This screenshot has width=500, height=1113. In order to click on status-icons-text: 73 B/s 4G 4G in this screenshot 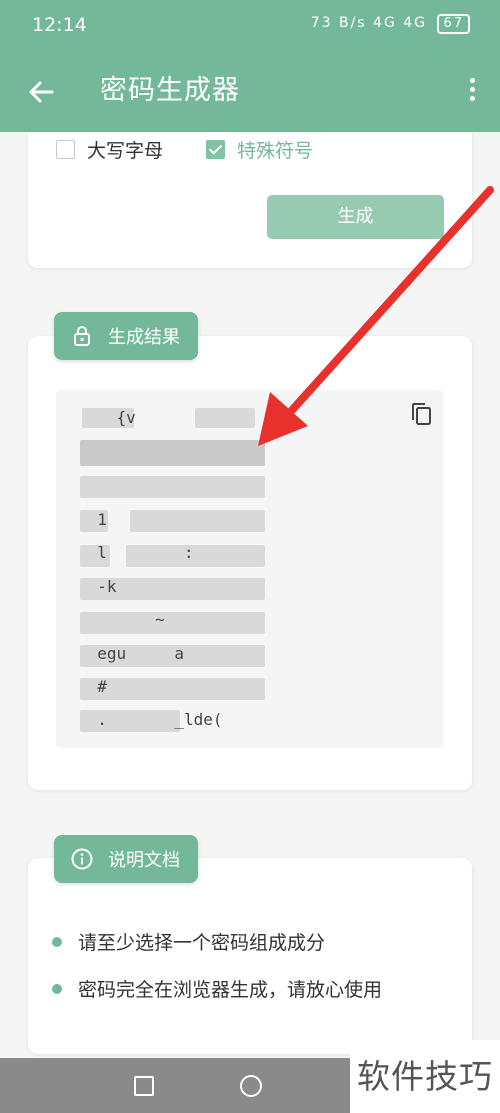, I will do `click(368, 23)`.